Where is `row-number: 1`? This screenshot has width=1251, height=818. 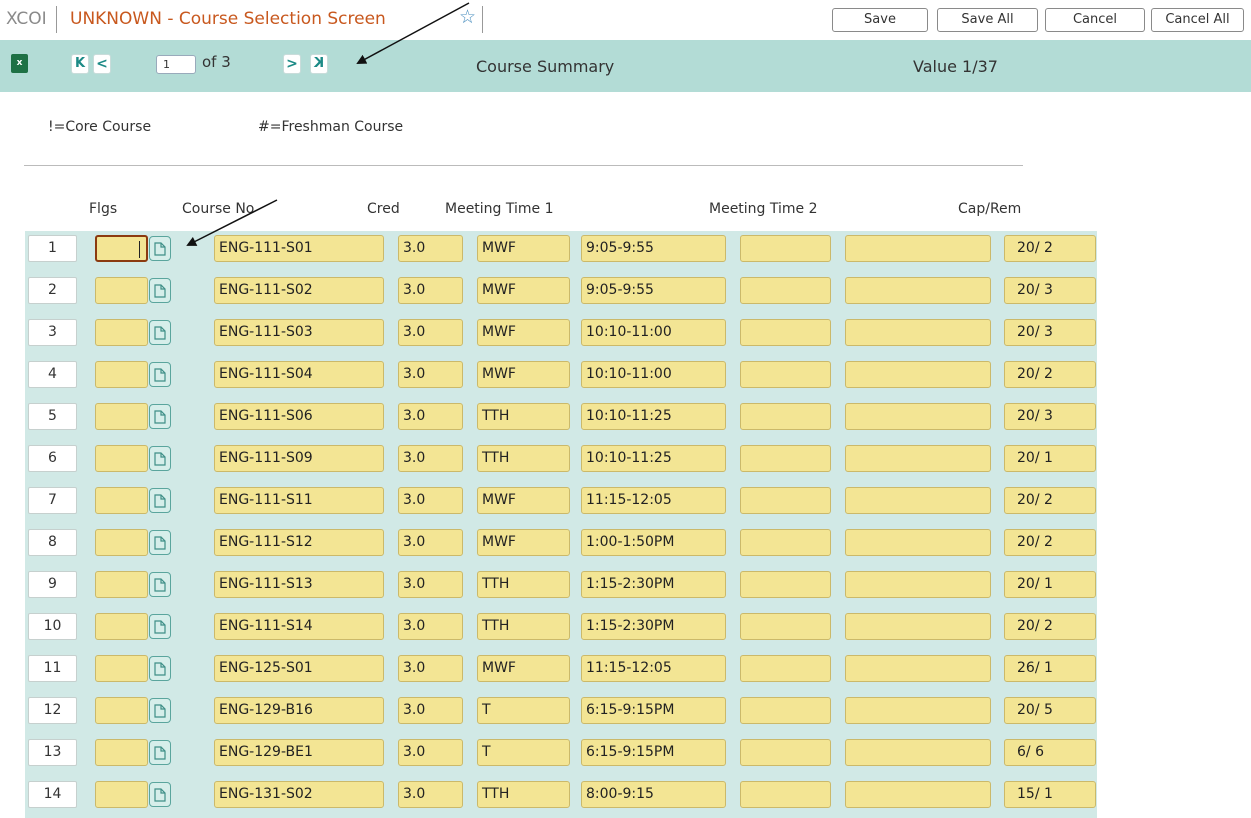 row-number: 1 is located at coordinates (52, 248).